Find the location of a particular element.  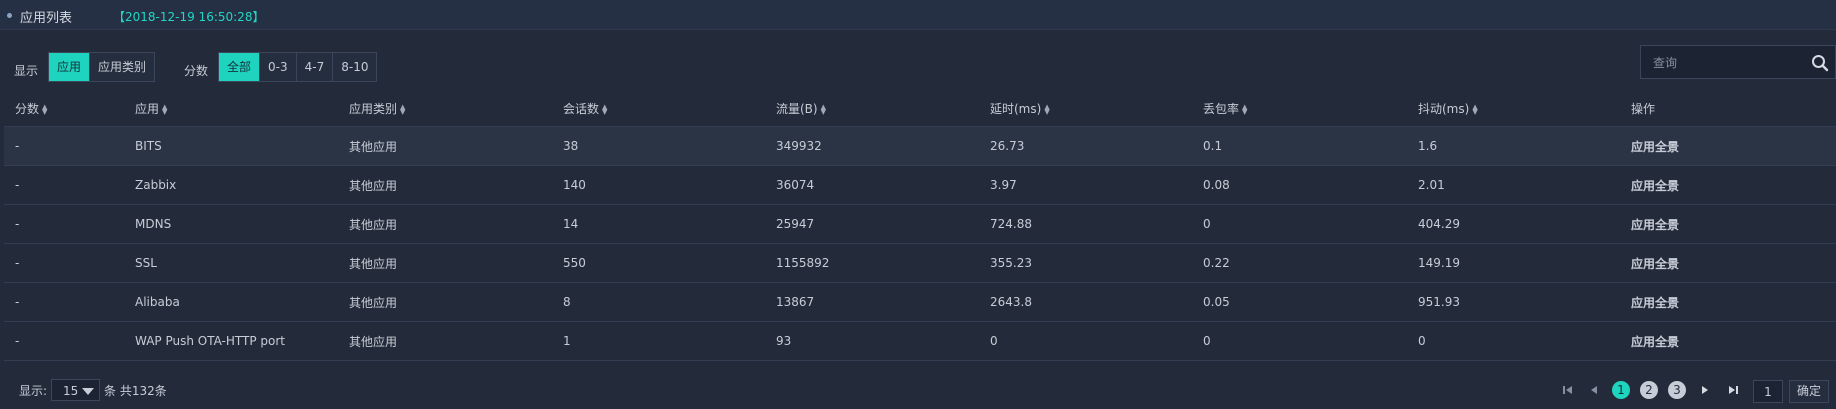

column-header-action: 操作 is located at coordinates (1728, 109).